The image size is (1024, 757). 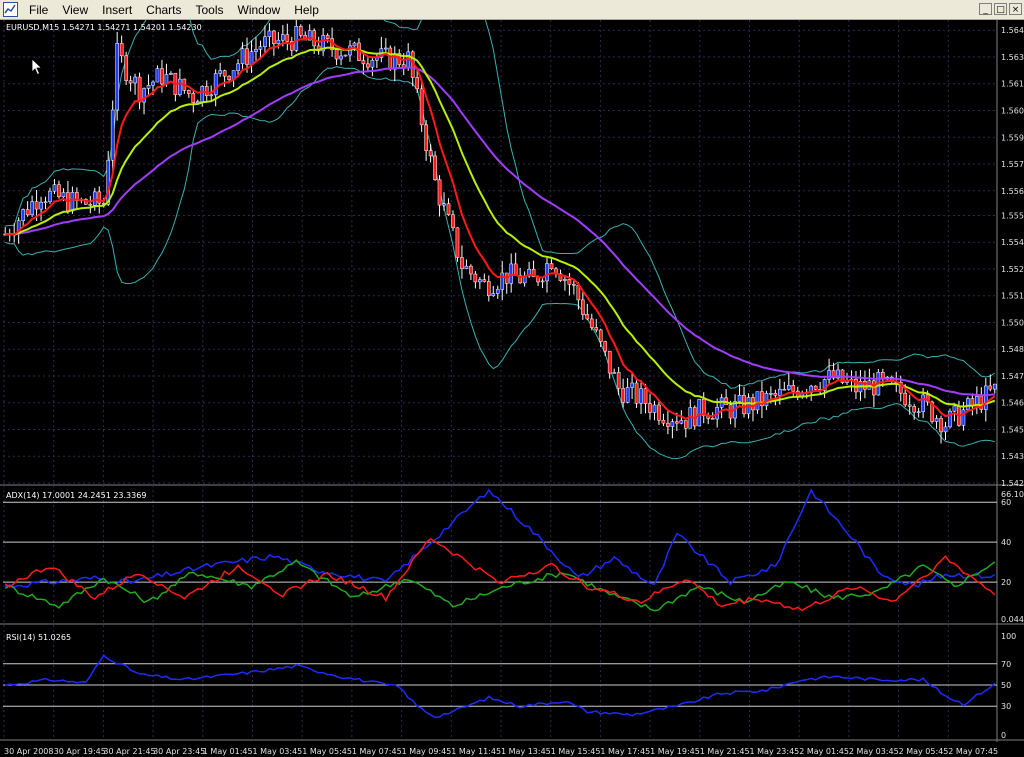 I want to click on menu-charts: Charts, so click(x=163, y=10).